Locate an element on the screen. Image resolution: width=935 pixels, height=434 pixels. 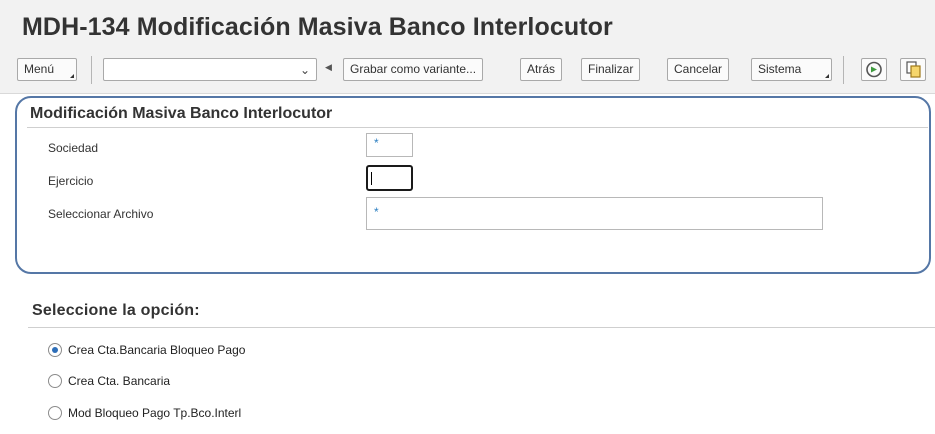
options-title: Seleccione la opción: is located at coordinates (116, 310).